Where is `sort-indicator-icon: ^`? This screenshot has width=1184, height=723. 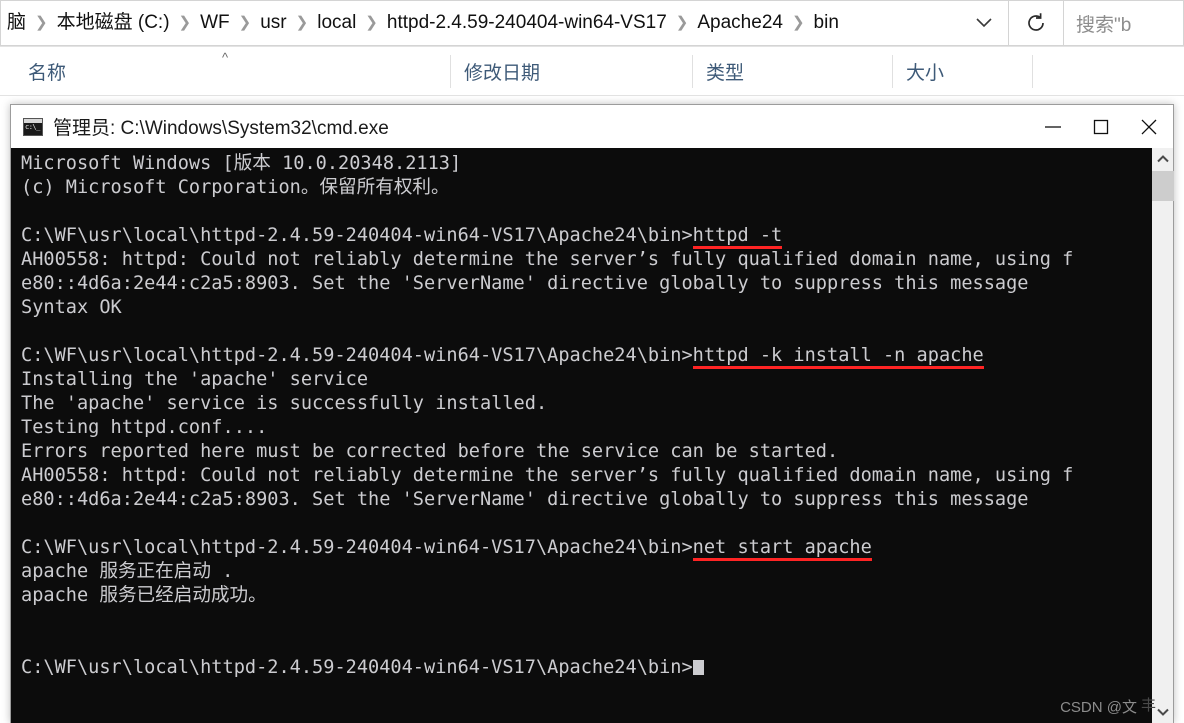 sort-indicator-icon: ^ is located at coordinates (225, 57).